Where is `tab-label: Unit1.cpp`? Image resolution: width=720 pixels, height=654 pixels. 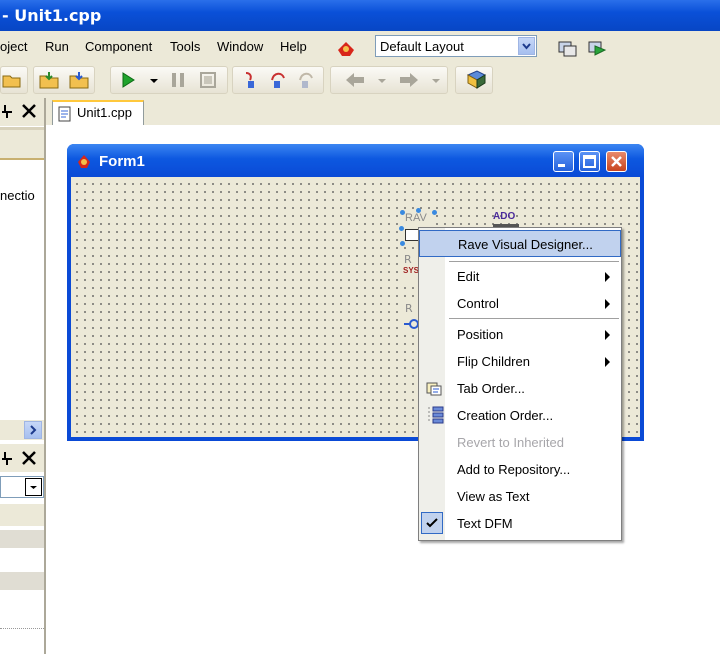
tab-label: Unit1.cpp is located at coordinates (104, 112).